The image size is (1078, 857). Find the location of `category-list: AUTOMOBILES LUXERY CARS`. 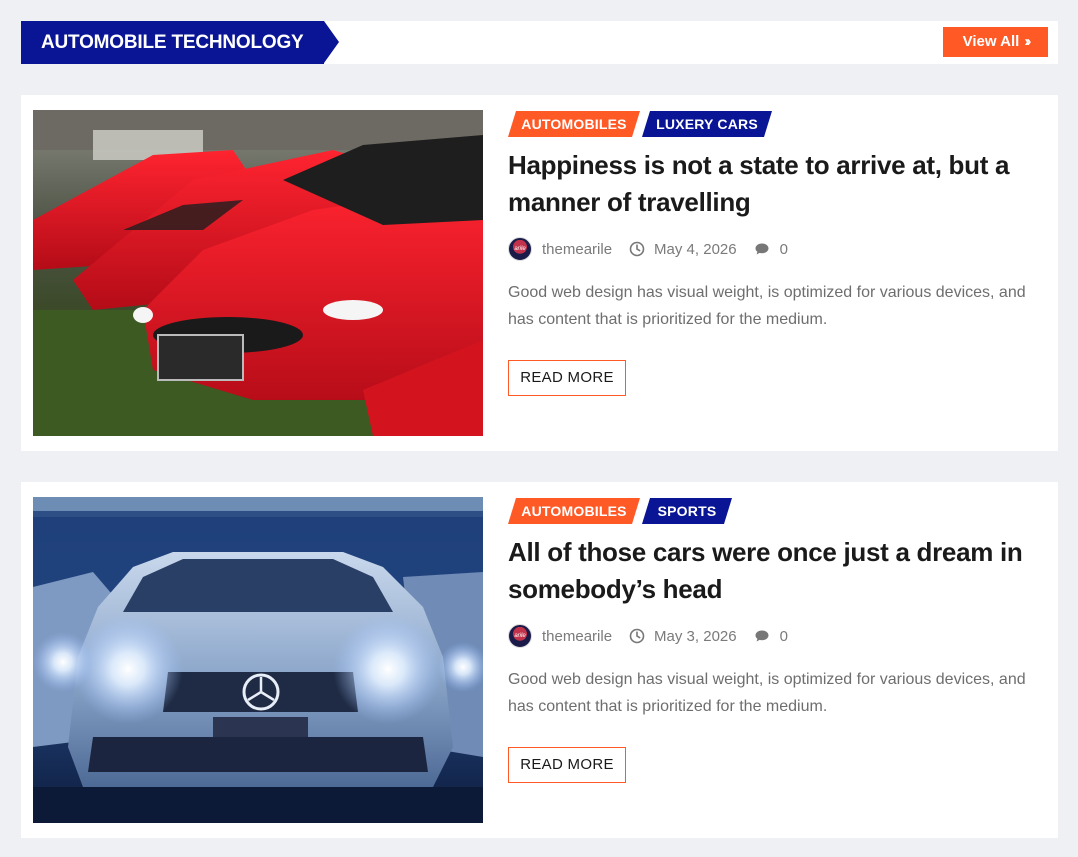

category-list: AUTOMOBILES LUXERY CARS is located at coordinates (773, 123).